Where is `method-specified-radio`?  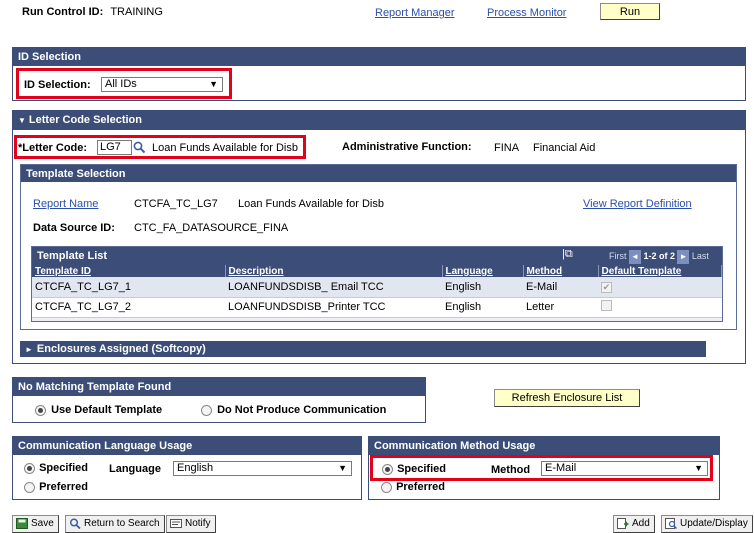 method-specified-radio is located at coordinates (387, 469).